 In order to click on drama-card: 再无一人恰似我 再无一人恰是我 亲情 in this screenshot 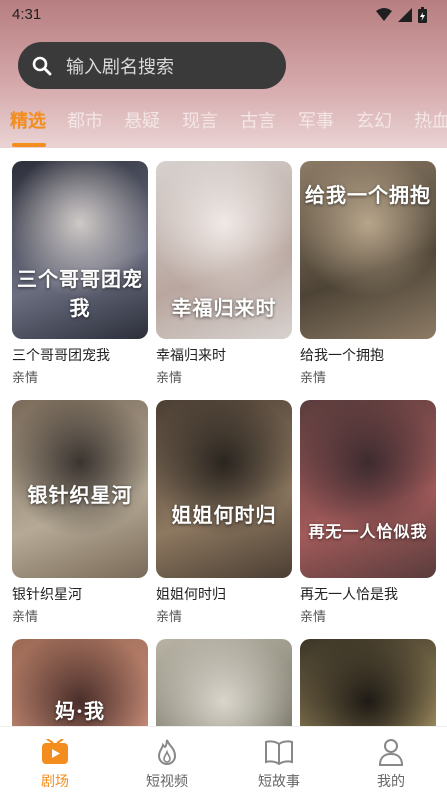, I will do `click(368, 512)`.